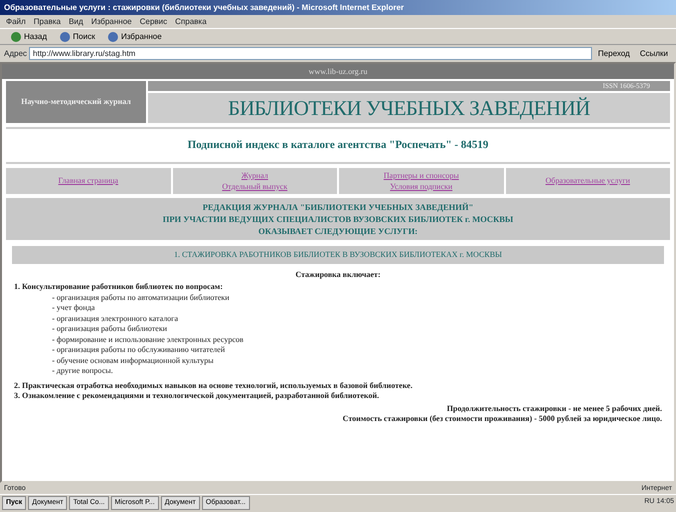  I want to click on bullet-text: - формирование и использование электронных ресурсов, so click(147, 339).